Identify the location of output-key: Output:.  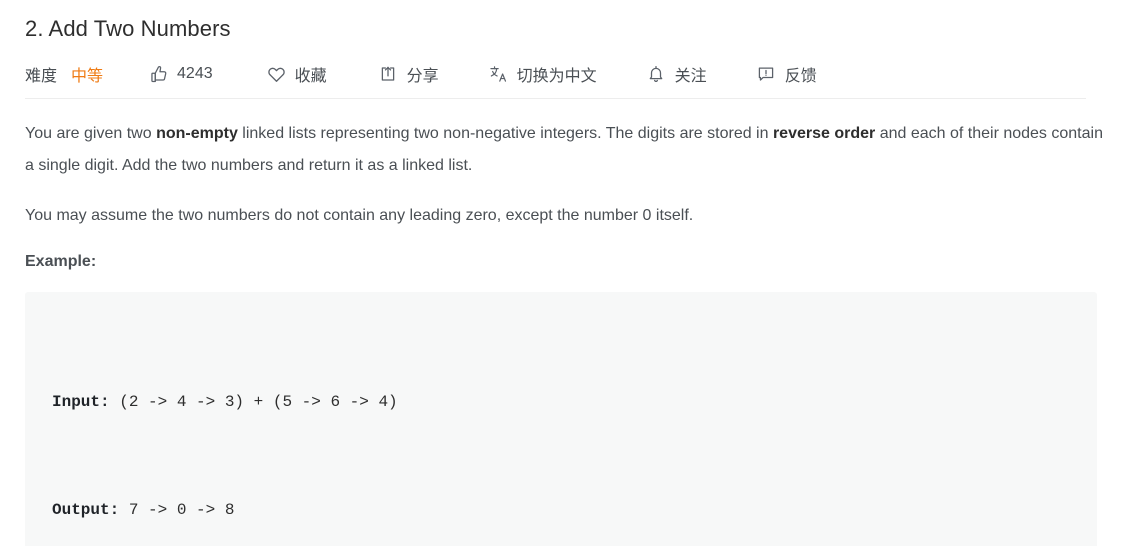
(86, 510).